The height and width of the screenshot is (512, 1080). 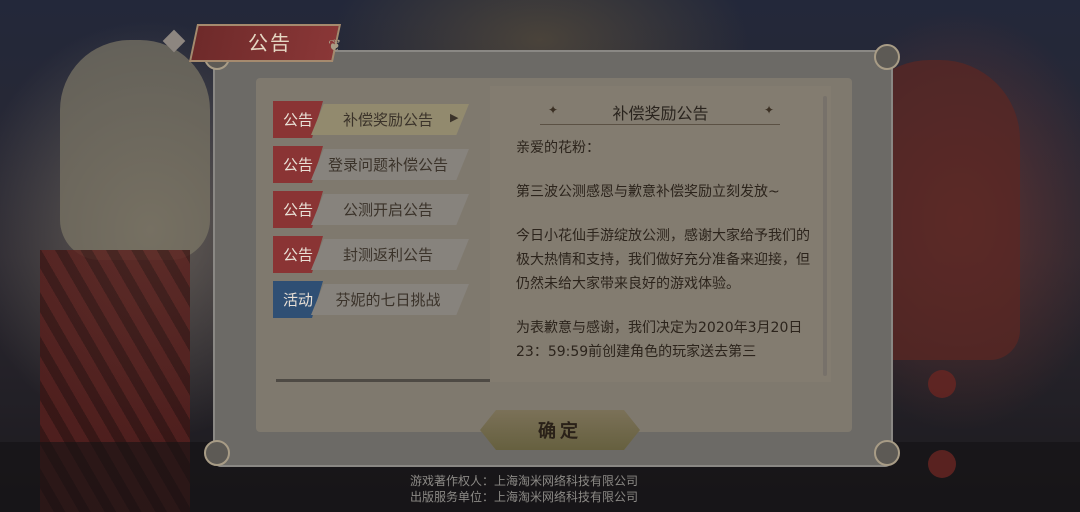 What do you see at coordinates (558, 148) in the screenshot?
I see `body-paragraph: 亲爱的花粉：` at bounding box center [558, 148].